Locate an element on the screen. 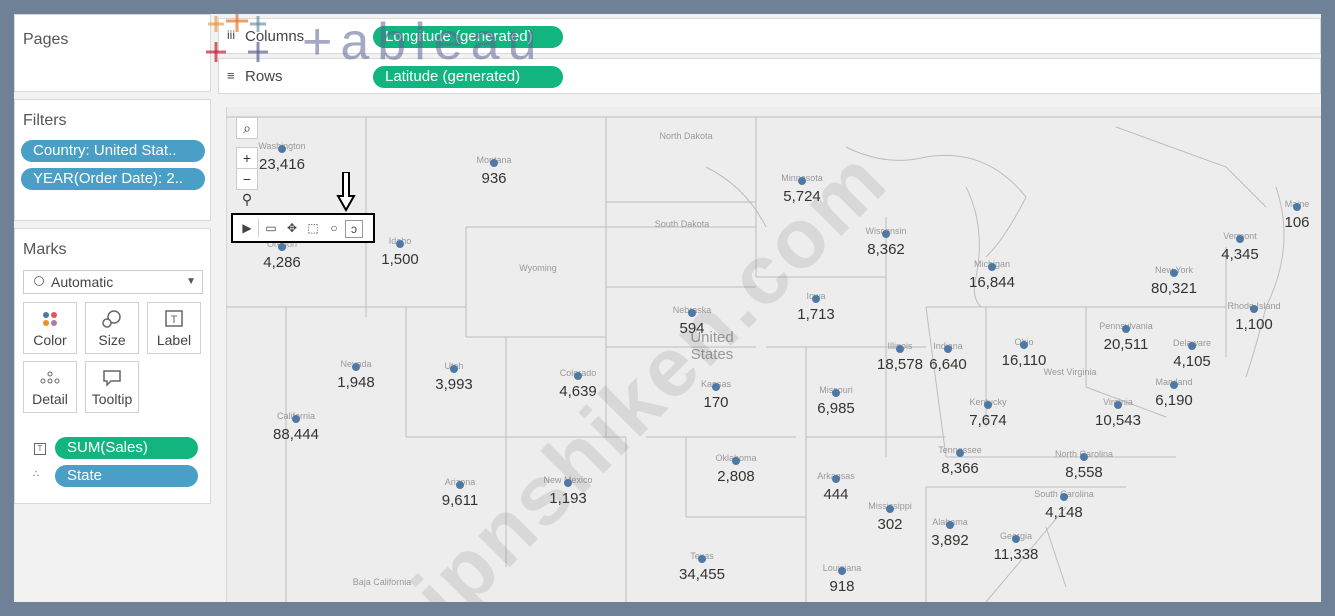 This screenshot has width=1335, height=616. state-sales-label: 302 is located at coordinates (890, 524).